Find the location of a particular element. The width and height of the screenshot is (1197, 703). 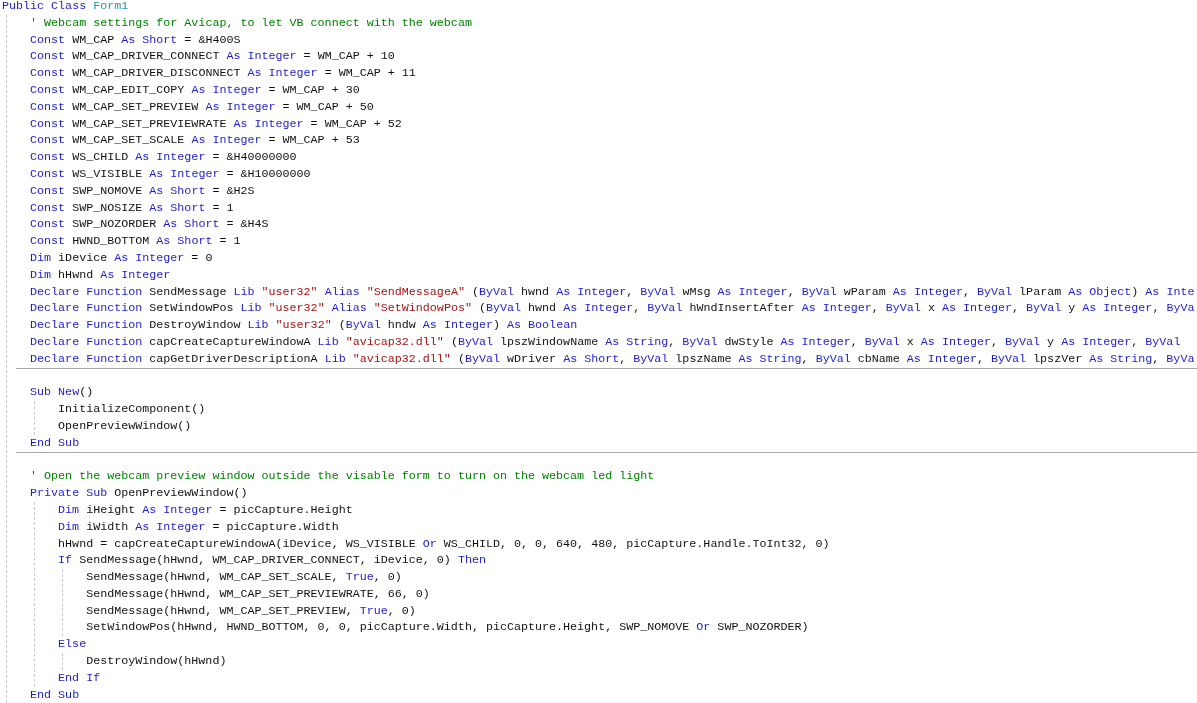

code-line: hHwnd = capCreateCaptureWindowA(iDevice, WS_VISIBLE Or WS_CHILD, 0, 0, 640, 480, picCapture.Handle.ToInt32, 0) is located at coordinates (444, 544).